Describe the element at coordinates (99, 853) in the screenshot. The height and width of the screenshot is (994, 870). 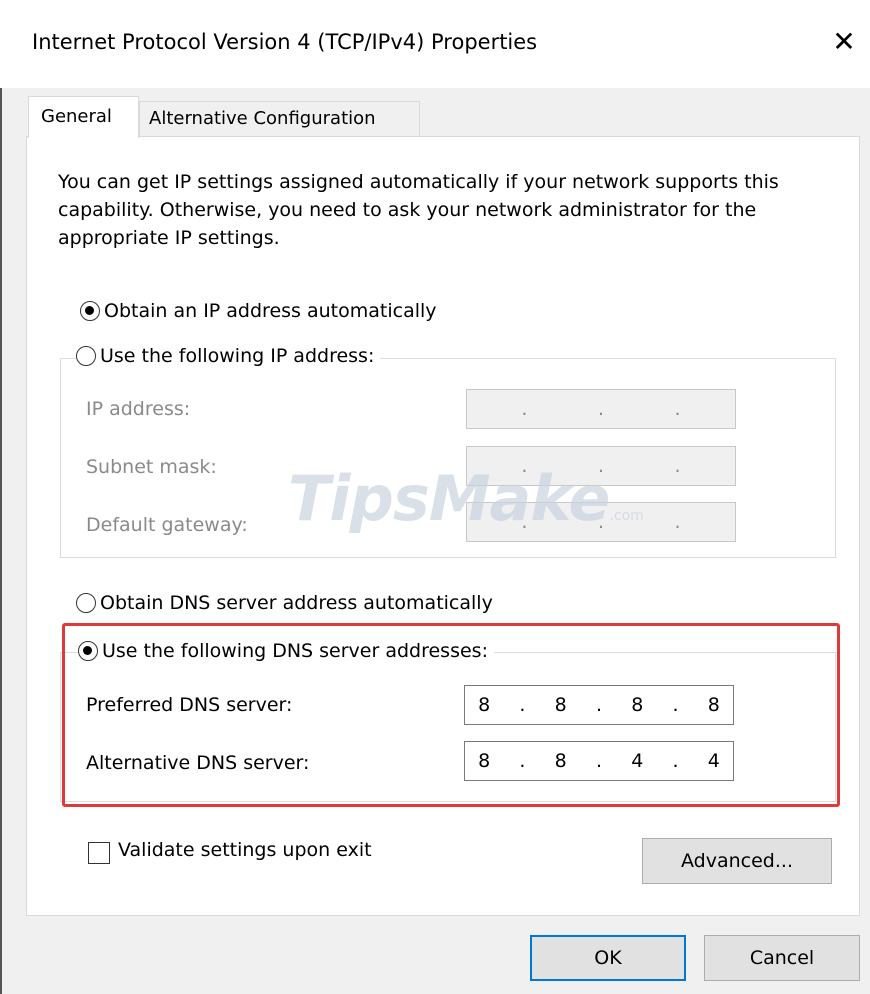
I see `validate-settings-checkbox` at that location.